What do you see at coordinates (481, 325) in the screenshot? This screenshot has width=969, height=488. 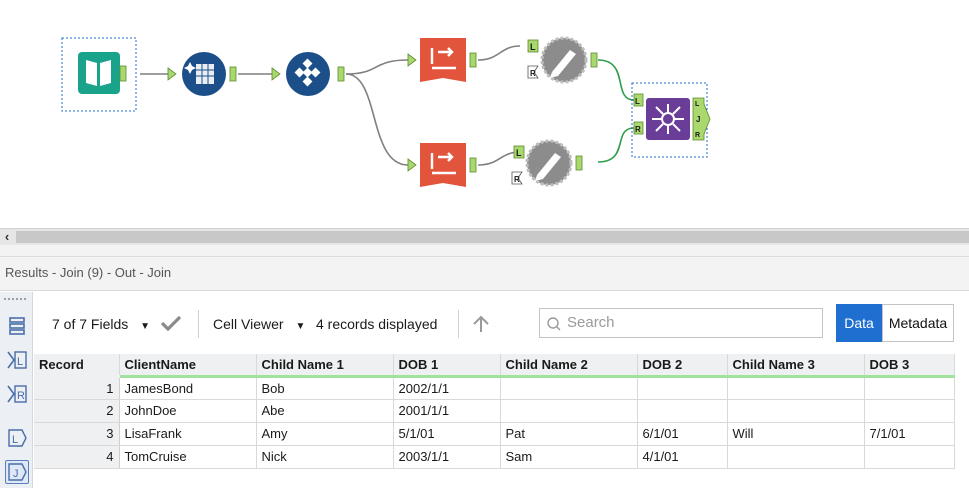 I see `arrow-up-icon` at bounding box center [481, 325].